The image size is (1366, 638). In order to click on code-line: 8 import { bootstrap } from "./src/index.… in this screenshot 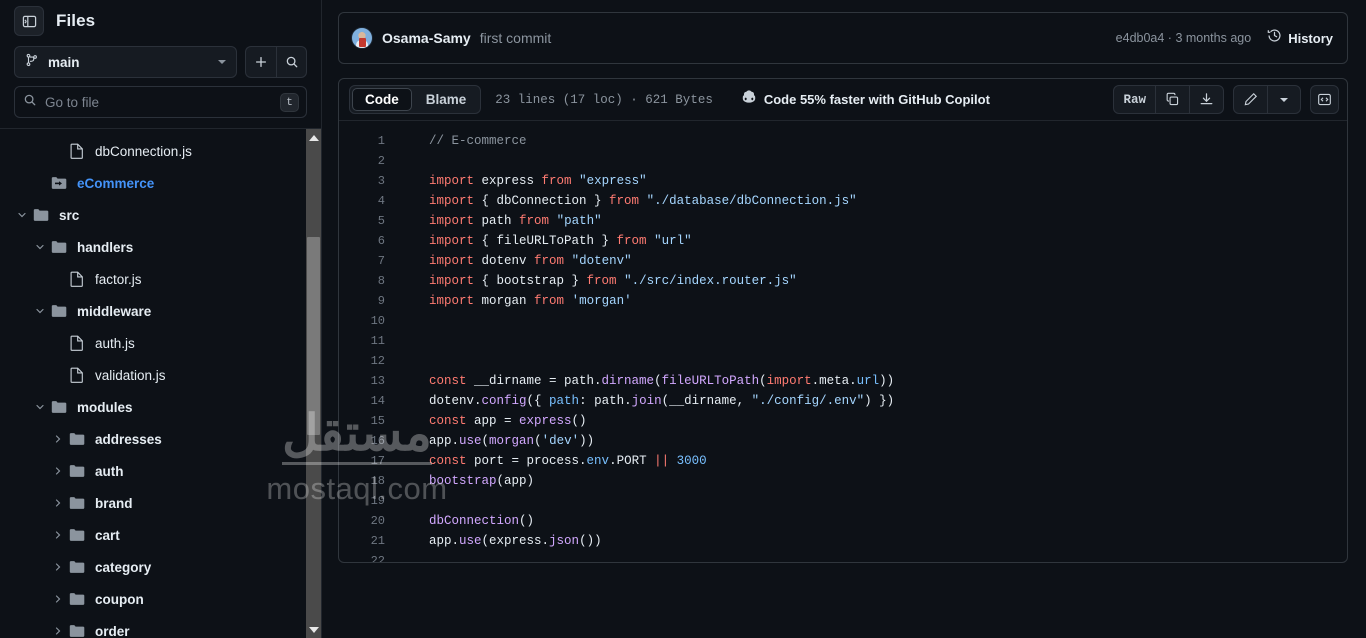, I will do `click(843, 281)`.